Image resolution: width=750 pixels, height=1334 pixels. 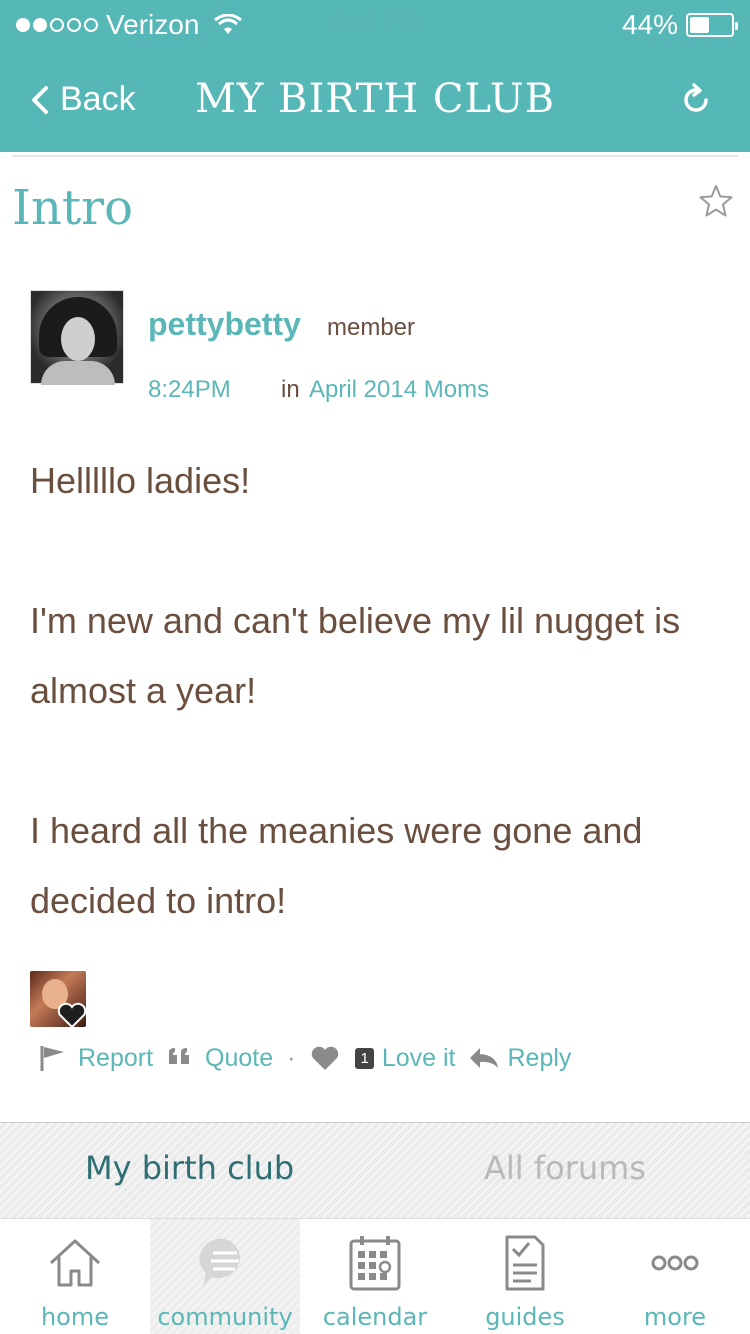 I want to click on battery-icon, so click(x=712, y=25).